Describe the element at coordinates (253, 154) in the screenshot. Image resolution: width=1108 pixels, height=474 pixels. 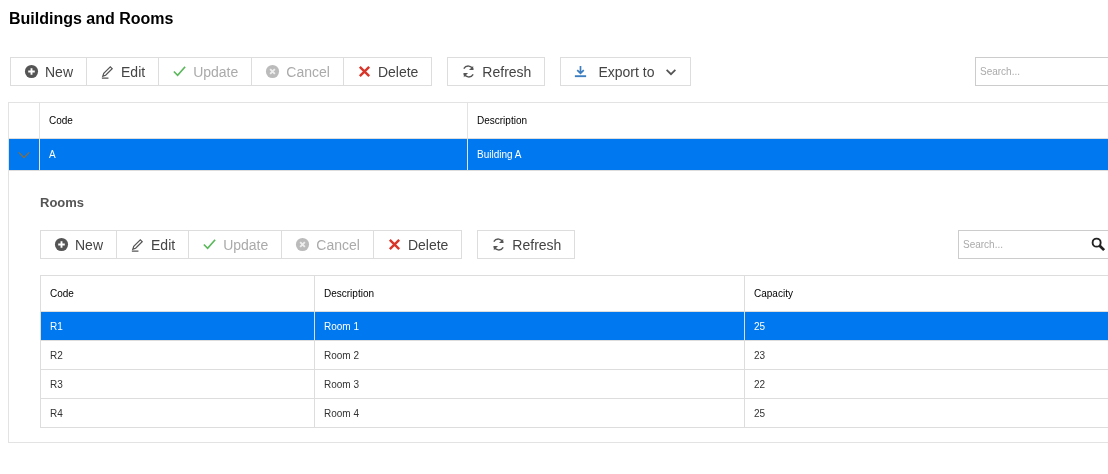
I see `table-cell: A` at that location.